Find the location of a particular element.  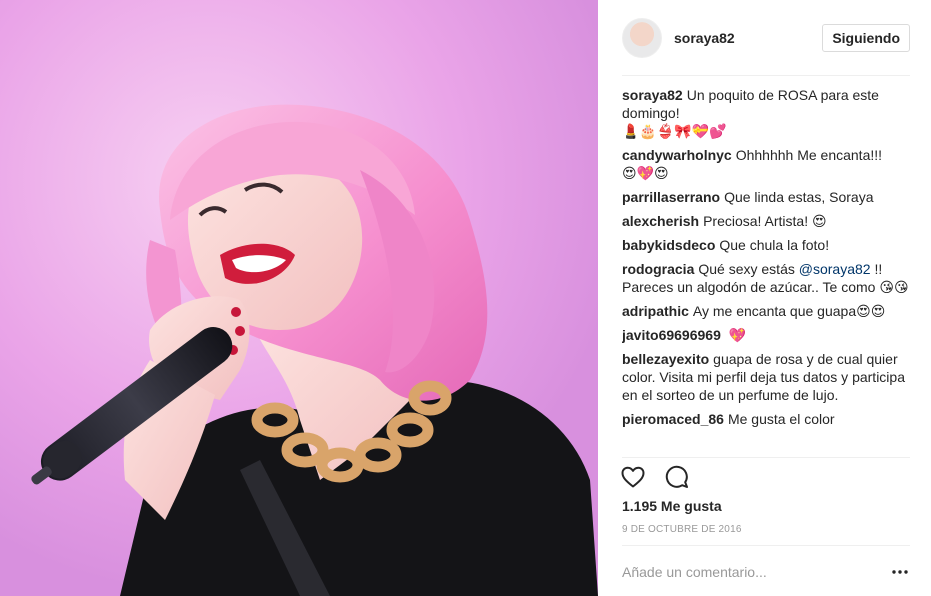

post-header: soraya82 Siguiendo is located at coordinates (766, 38).